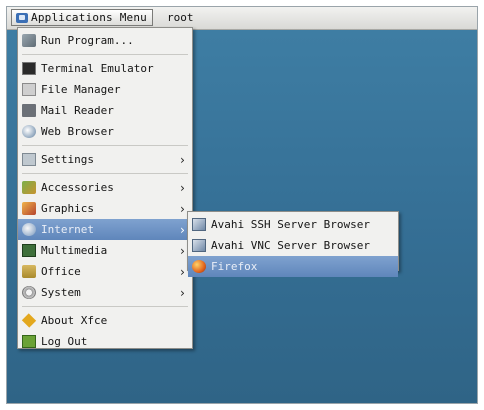 This screenshot has height=410, width=484. Describe the element at coordinates (29, 89) in the screenshot. I see `file-manager-icon` at that location.